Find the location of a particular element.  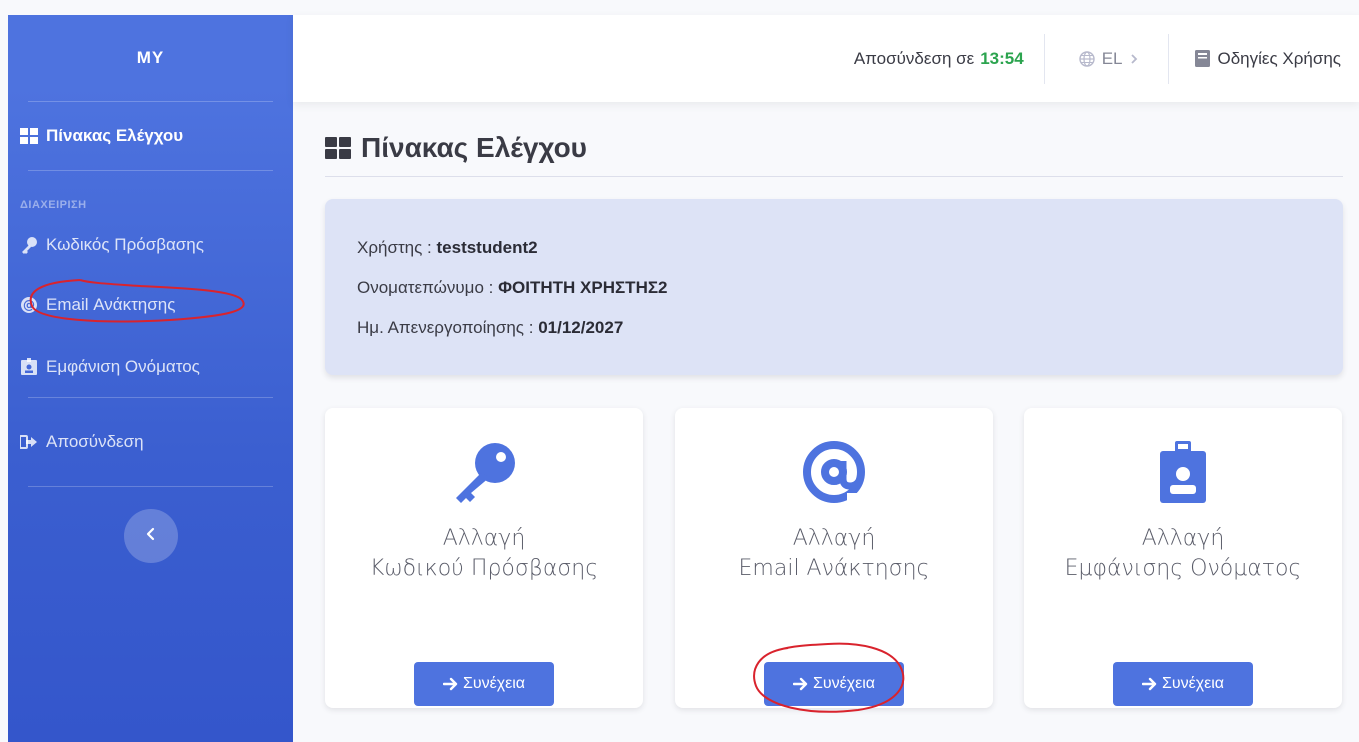

language-selector: EL is located at coordinates (1107, 59).